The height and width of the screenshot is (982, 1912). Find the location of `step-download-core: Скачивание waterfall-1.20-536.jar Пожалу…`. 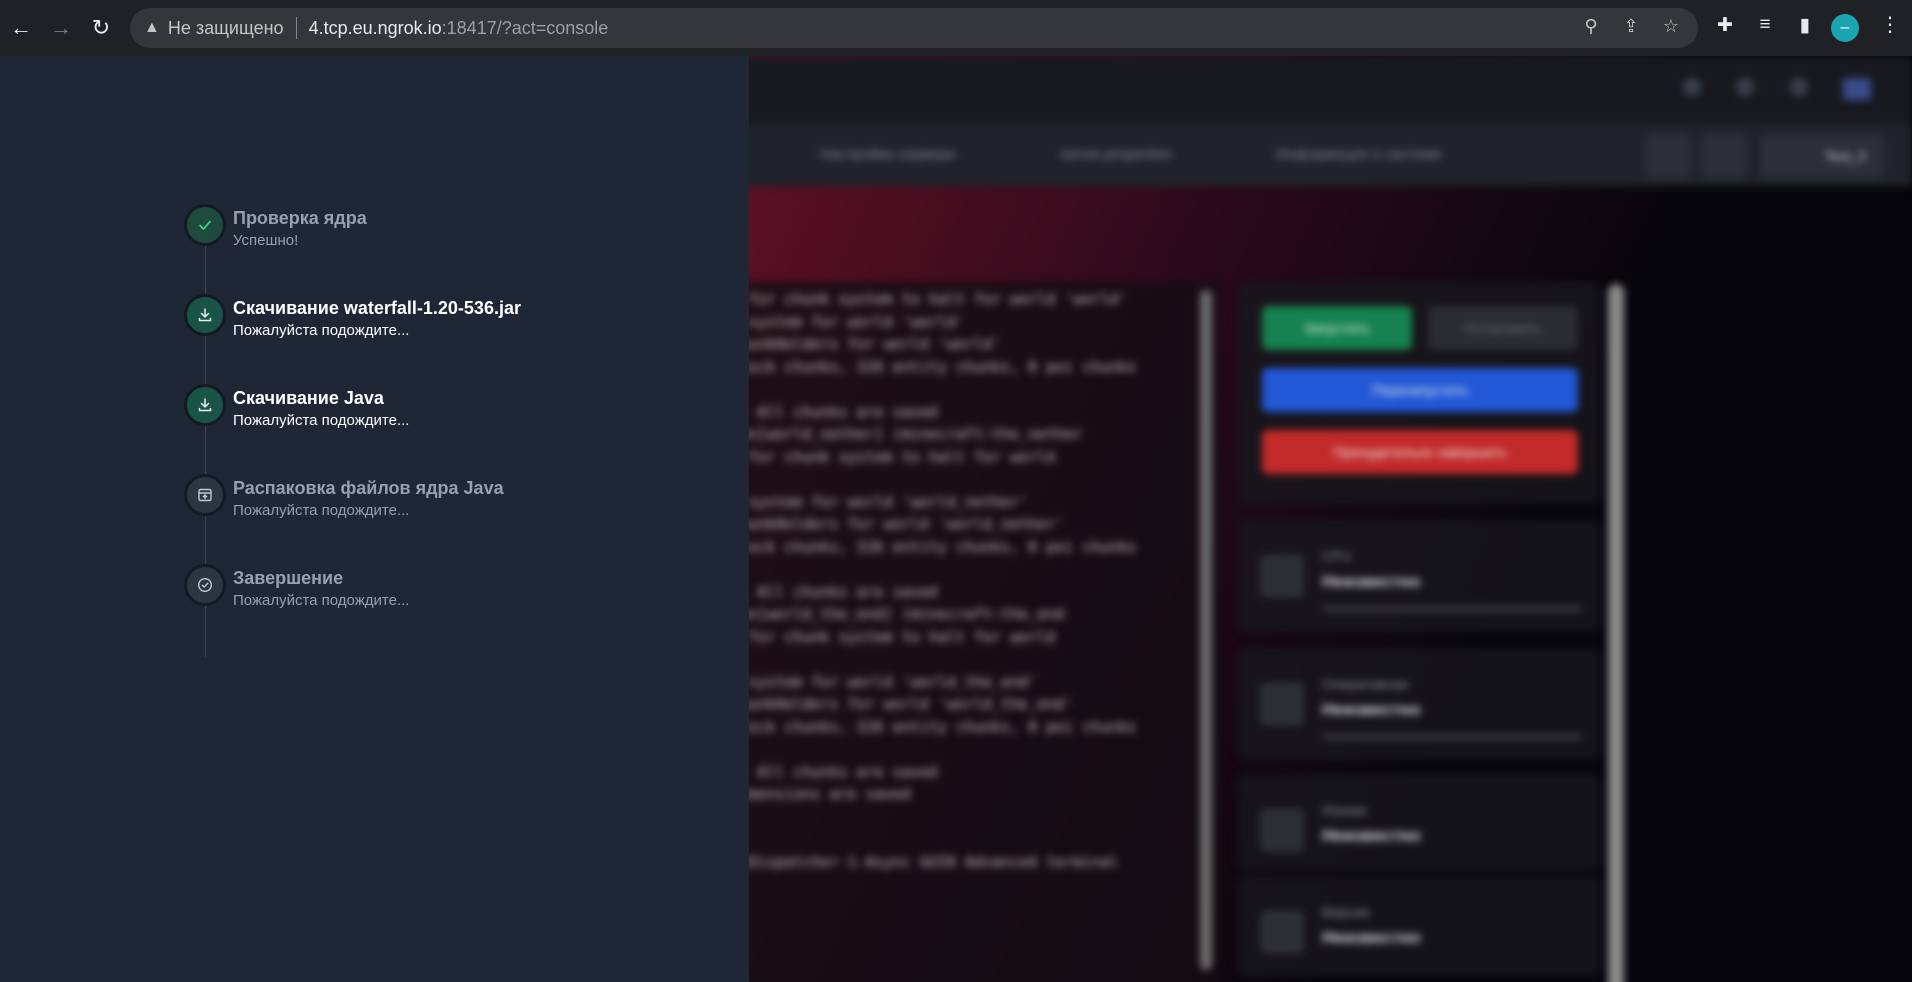

step-download-core: Скачивание waterfall-1.20-536.jar Пожалу… is located at coordinates (444, 324).